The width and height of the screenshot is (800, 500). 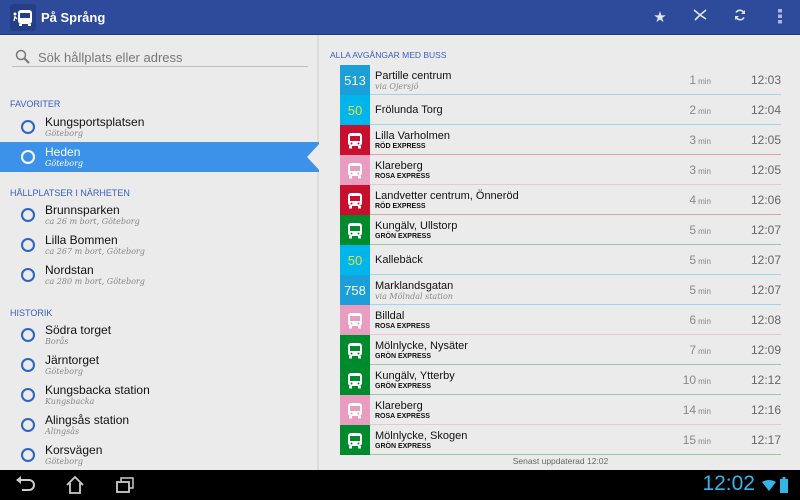 What do you see at coordinates (413, 76) in the screenshot?
I see `destination: Partille centrum` at bounding box center [413, 76].